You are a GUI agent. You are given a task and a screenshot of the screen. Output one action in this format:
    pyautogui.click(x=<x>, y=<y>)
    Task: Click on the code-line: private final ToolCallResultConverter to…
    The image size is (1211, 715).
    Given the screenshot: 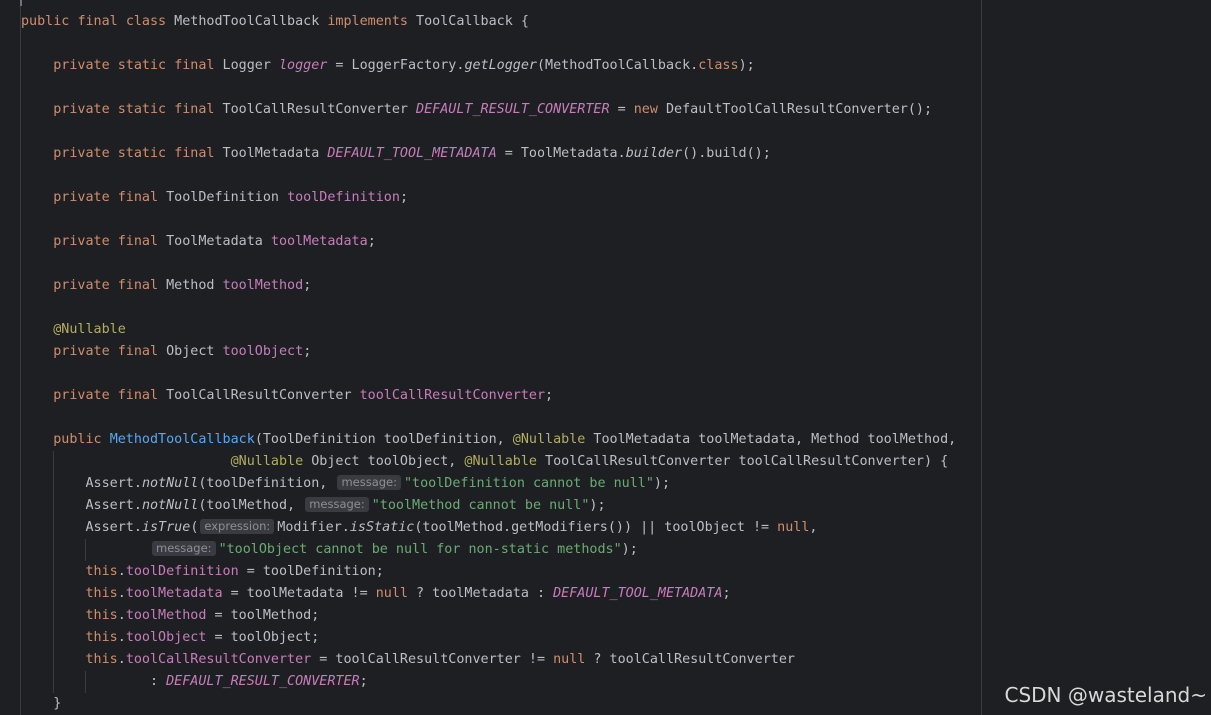 What is the action you would take?
    pyautogui.click(x=488, y=396)
    